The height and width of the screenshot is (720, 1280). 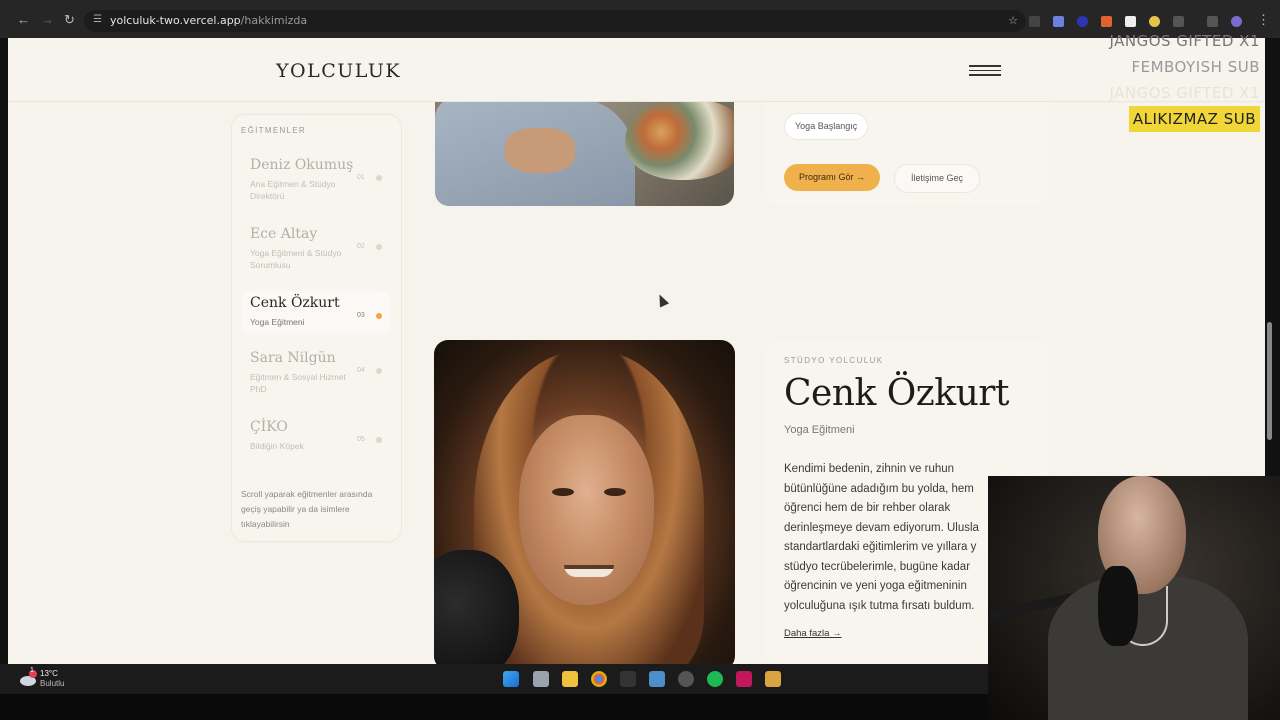 I want to click on start-icon, so click(x=511, y=679).